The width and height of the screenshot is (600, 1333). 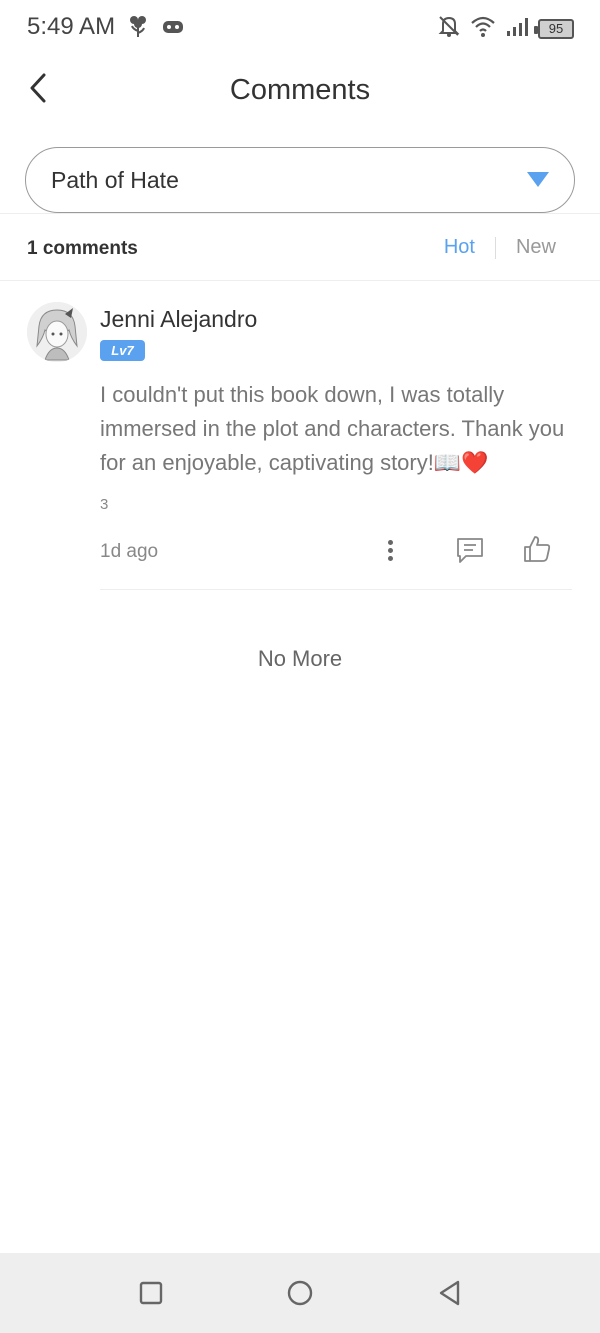 I want to click on status-right-icons: 95, so click(x=506, y=28).